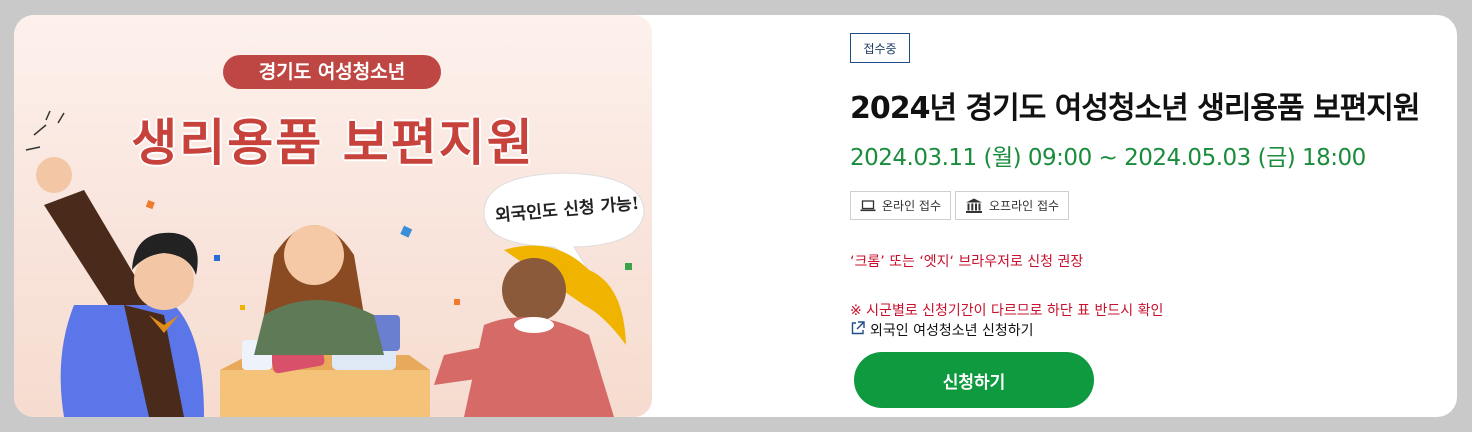  Describe the element at coordinates (967, 262) in the screenshot. I see `browser-notice: ‘크롬’ 또는 ‘엣지‘ 브라우저로 신청 권장` at that location.